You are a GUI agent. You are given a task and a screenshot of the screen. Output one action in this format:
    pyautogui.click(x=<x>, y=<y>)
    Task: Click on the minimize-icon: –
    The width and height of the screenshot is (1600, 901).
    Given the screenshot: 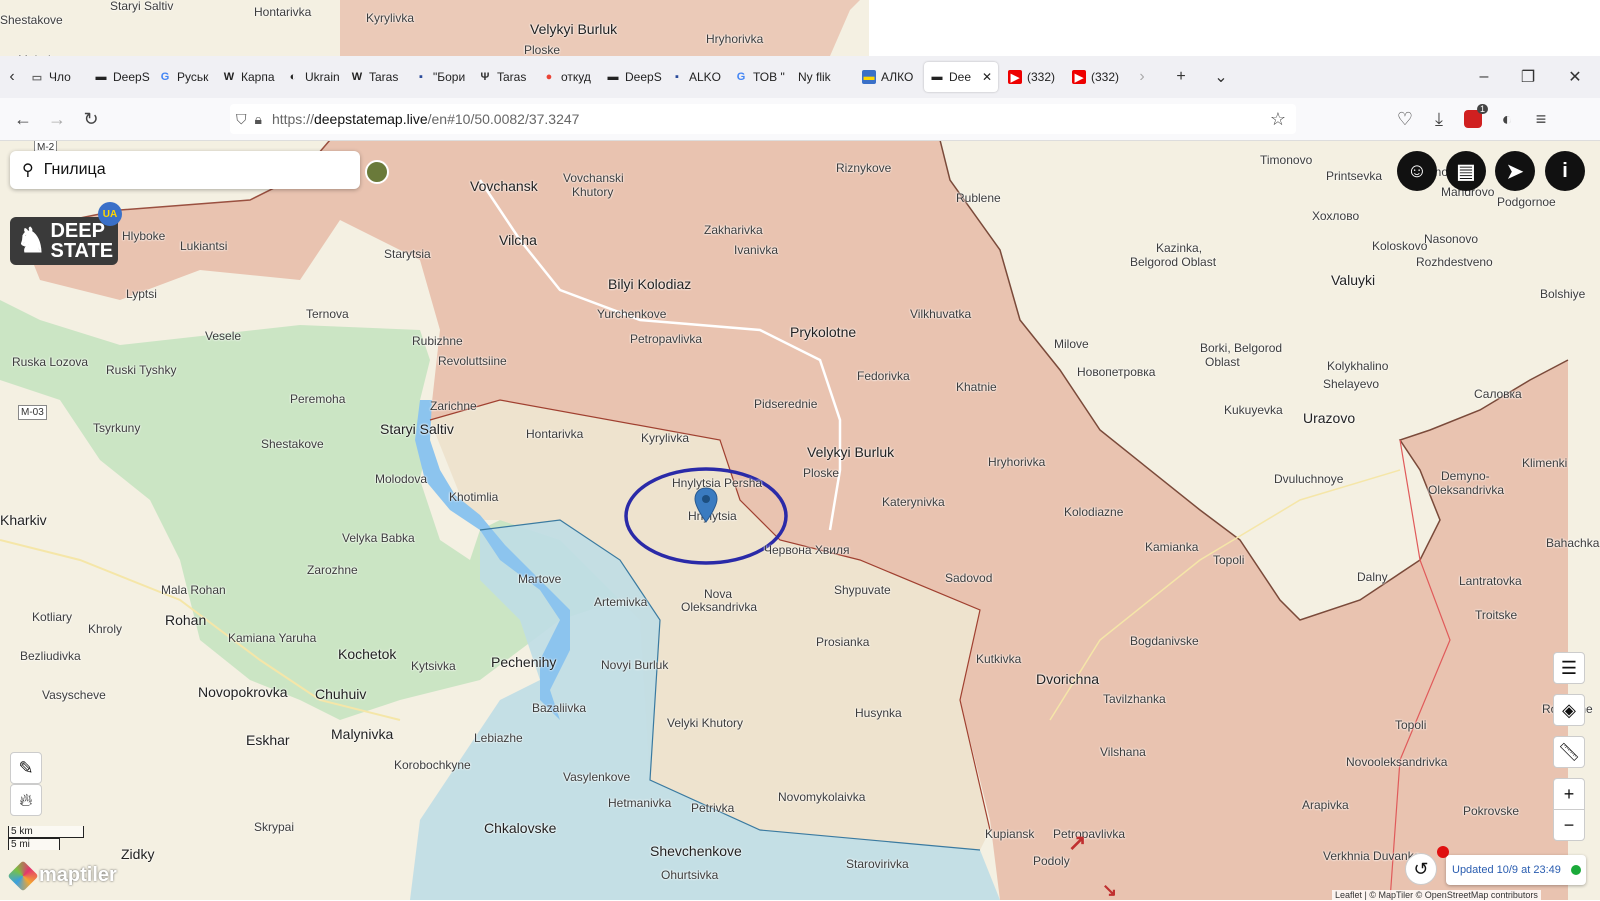 What is the action you would take?
    pyautogui.click(x=1484, y=77)
    